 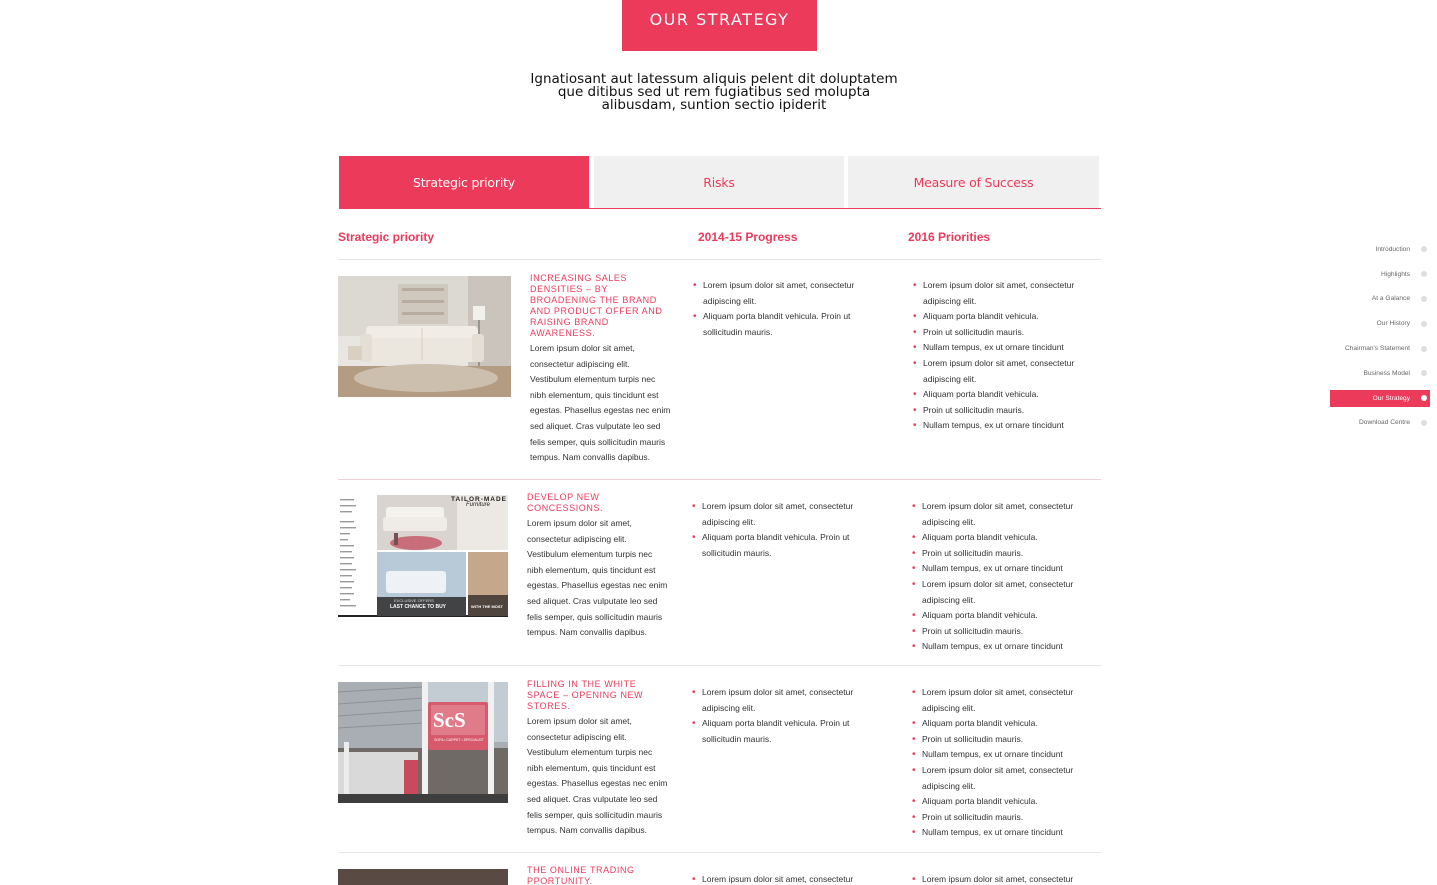 I want to click on progress-list: Lorem ipsum dolor sit amet, consectetur, so click(x=777, y=878).